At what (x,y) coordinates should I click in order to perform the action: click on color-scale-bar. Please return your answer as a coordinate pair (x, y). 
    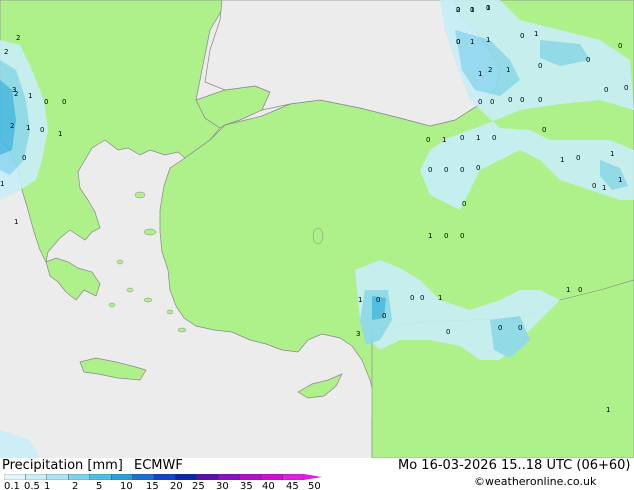
    Looking at the image, I should click on (163, 477).